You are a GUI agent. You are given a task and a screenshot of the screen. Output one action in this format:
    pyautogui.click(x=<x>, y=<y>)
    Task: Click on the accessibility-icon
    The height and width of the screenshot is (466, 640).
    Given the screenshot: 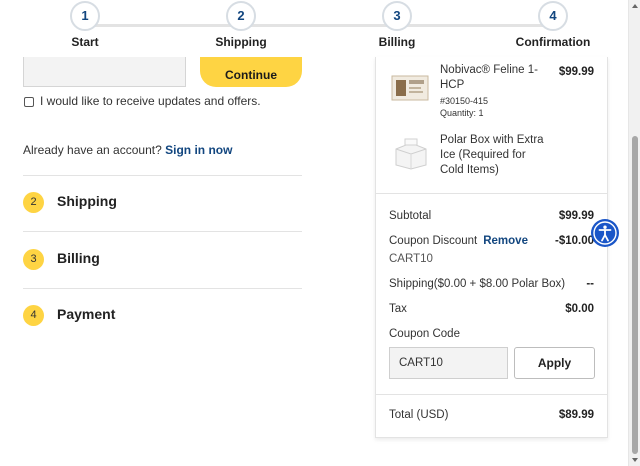 What is the action you would take?
    pyautogui.click(x=605, y=233)
    